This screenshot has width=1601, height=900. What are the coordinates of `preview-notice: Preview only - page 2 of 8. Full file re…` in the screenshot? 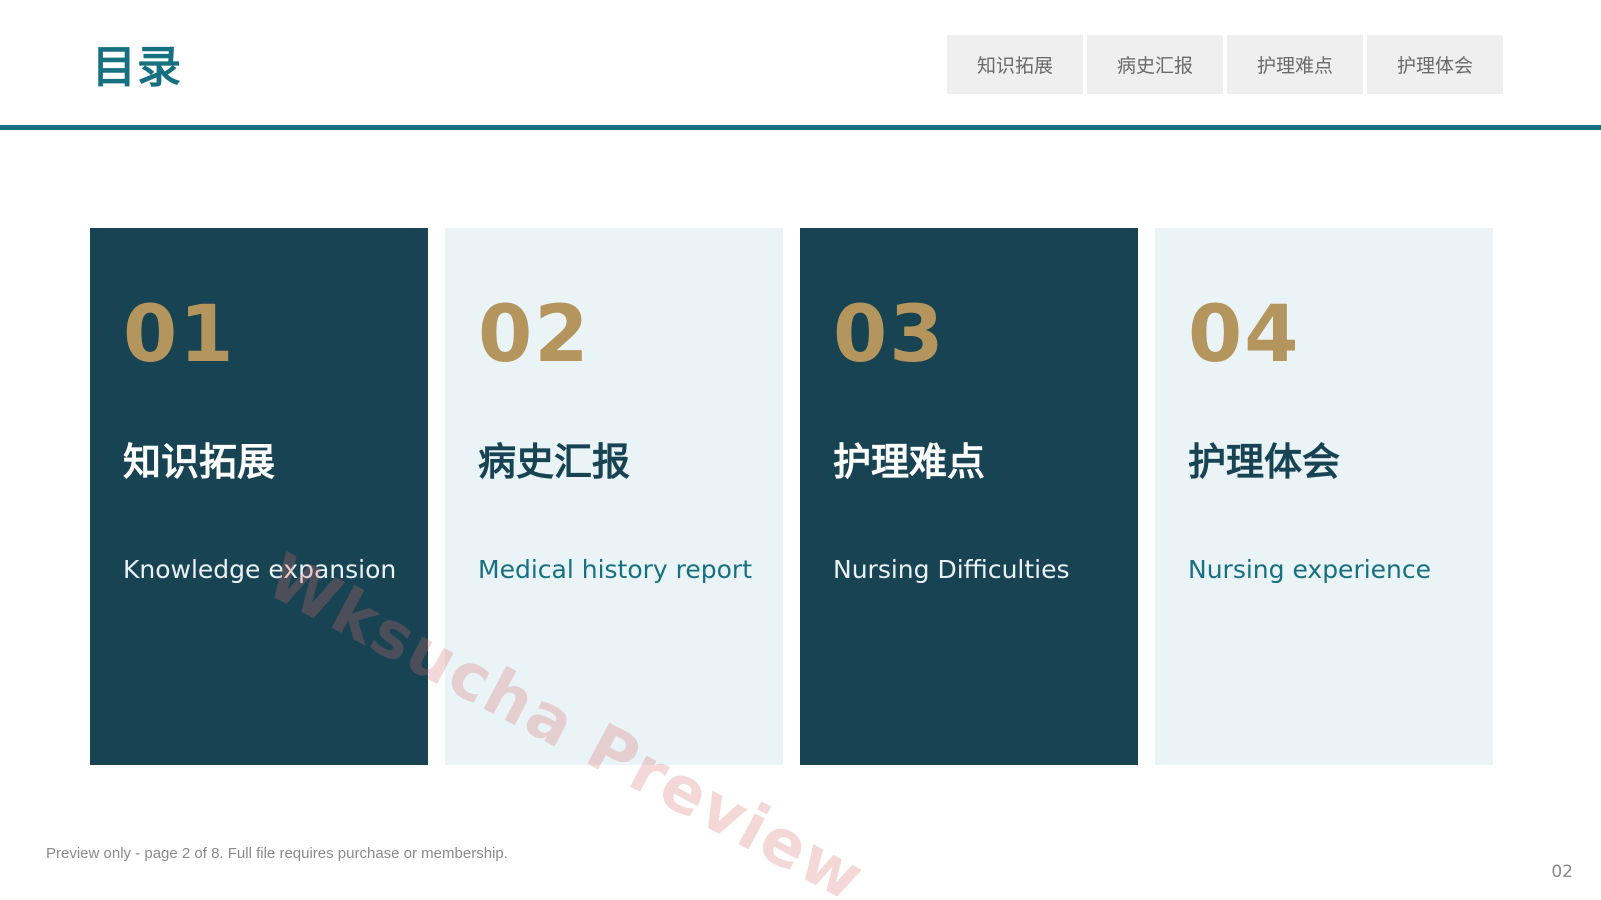 It's located at (277, 853).